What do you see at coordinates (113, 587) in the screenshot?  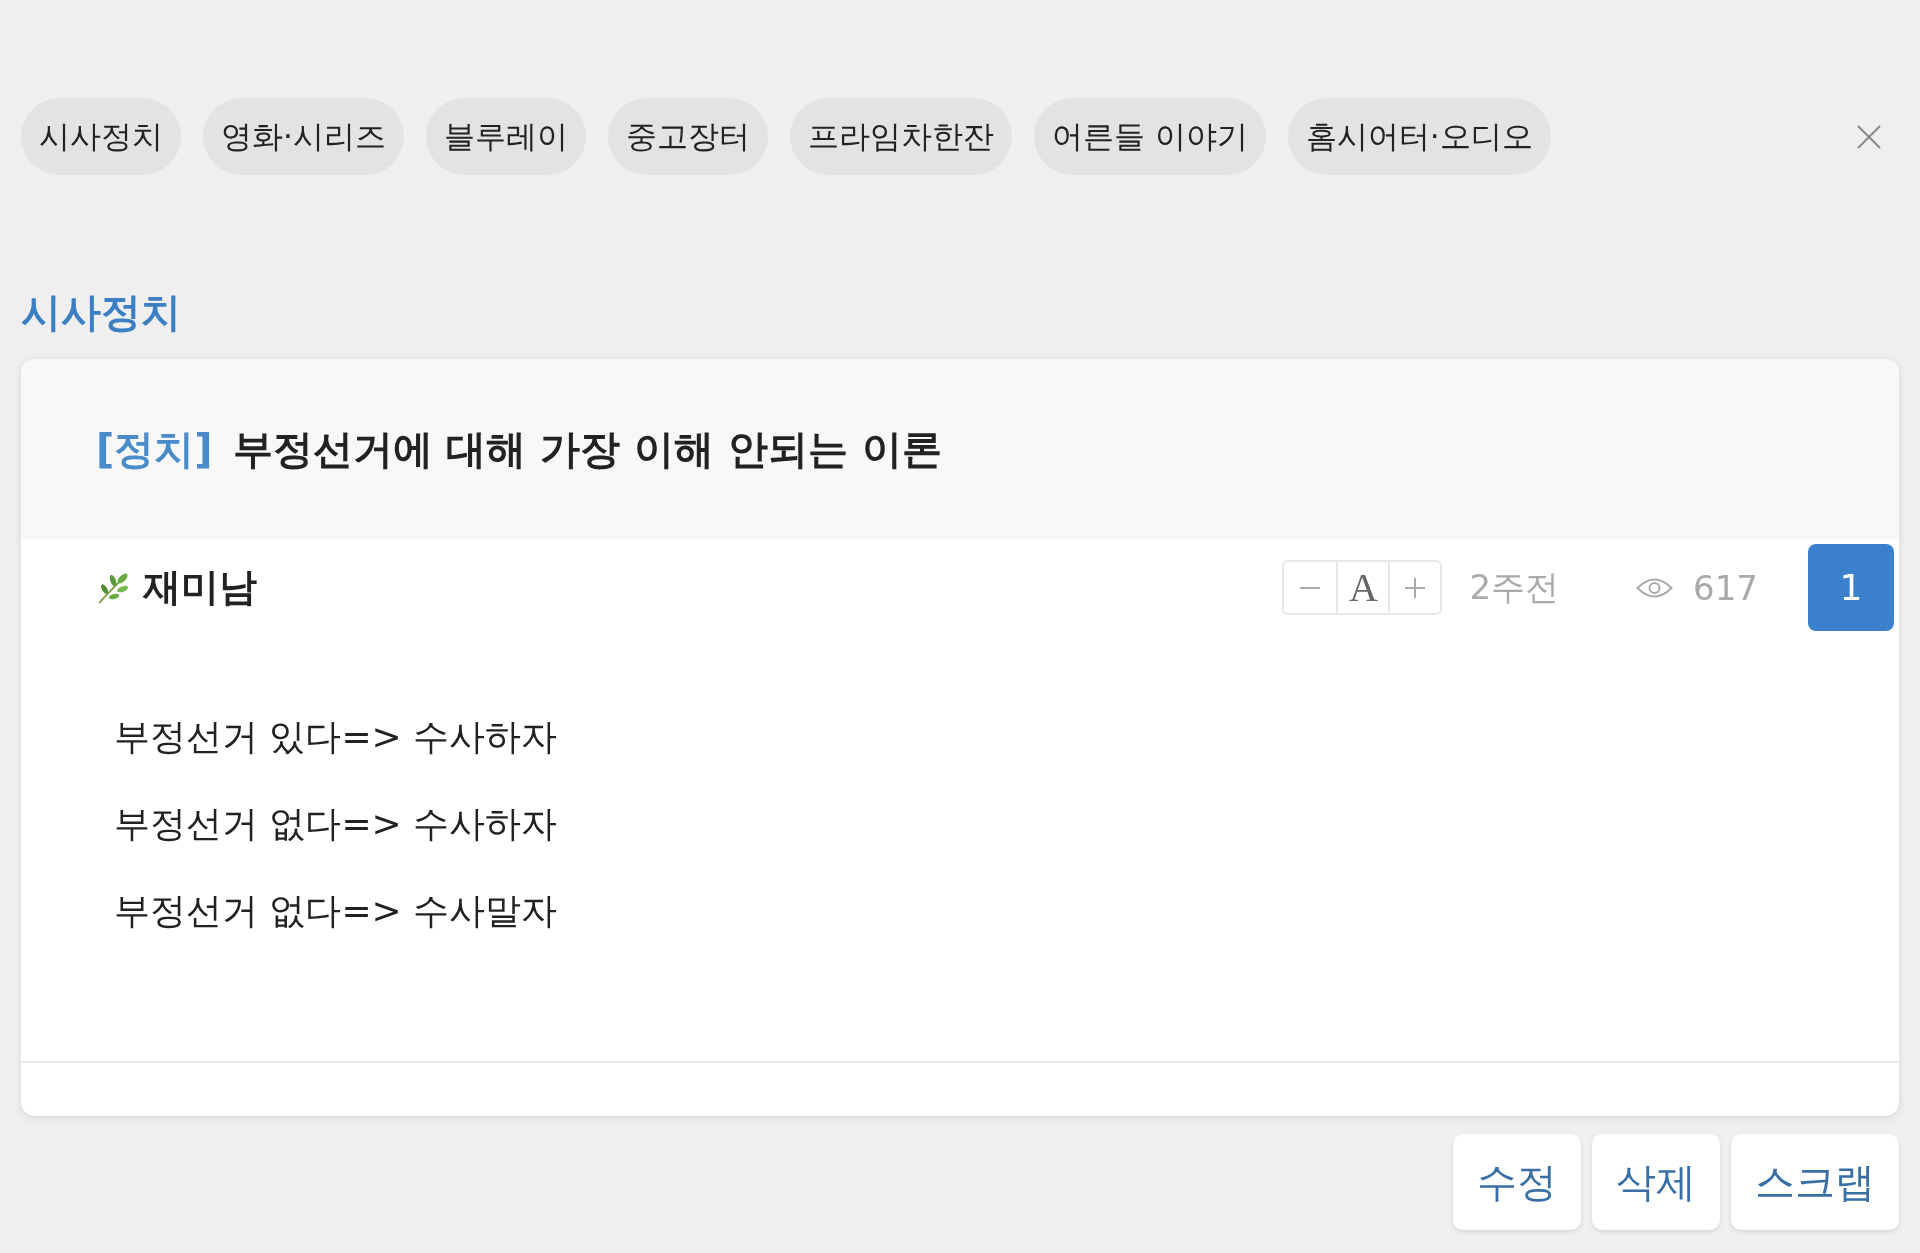 I see `leaf-icon` at bounding box center [113, 587].